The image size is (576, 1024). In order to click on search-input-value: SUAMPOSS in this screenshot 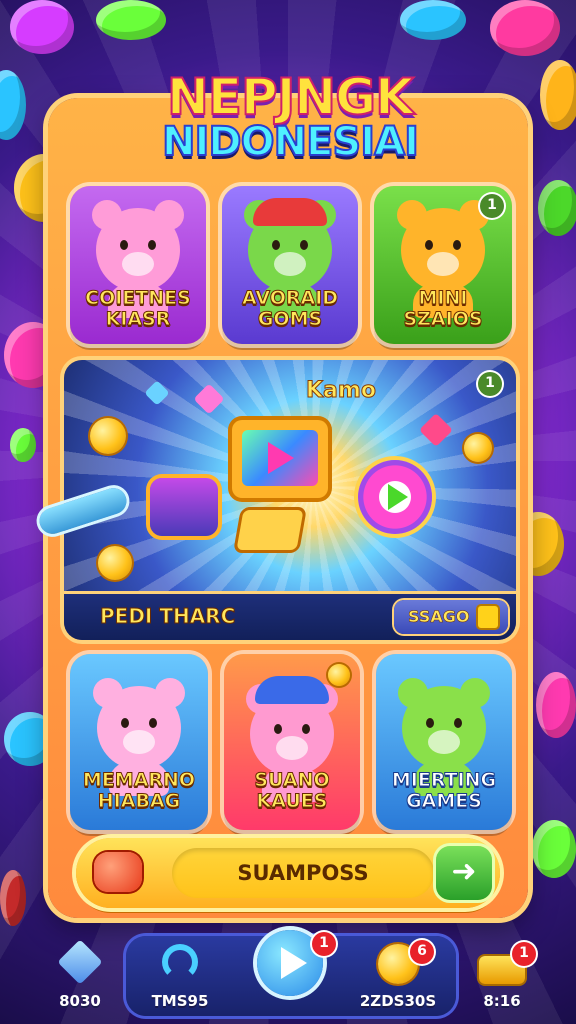, I will do `click(303, 873)`.